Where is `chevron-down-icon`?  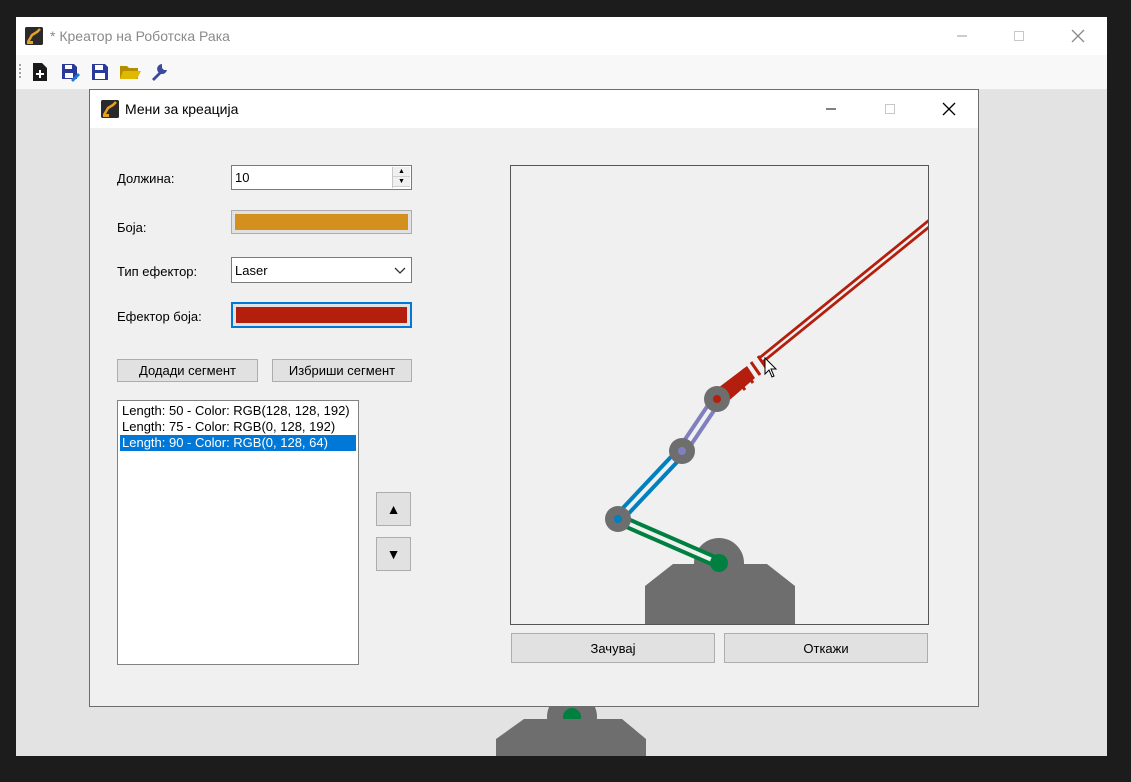 chevron-down-icon is located at coordinates (400, 270).